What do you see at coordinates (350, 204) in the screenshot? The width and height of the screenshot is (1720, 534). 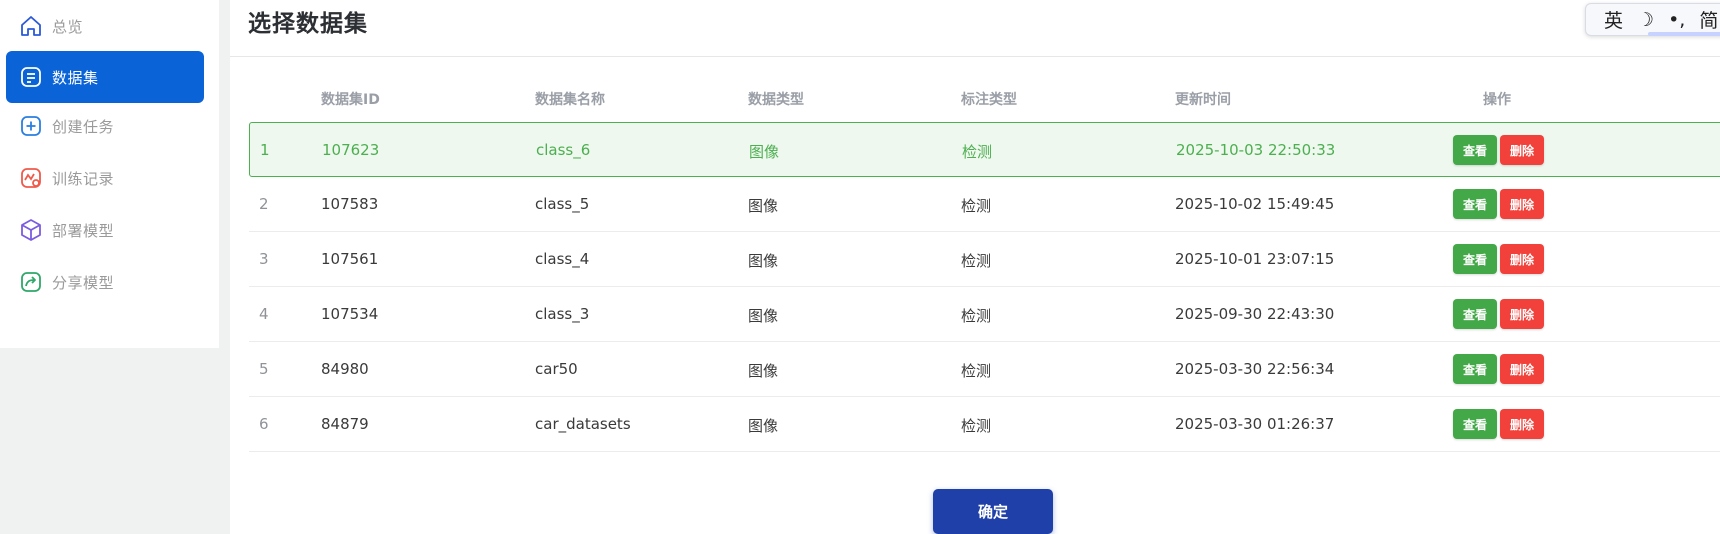 I see `dataset-id: 107583` at bounding box center [350, 204].